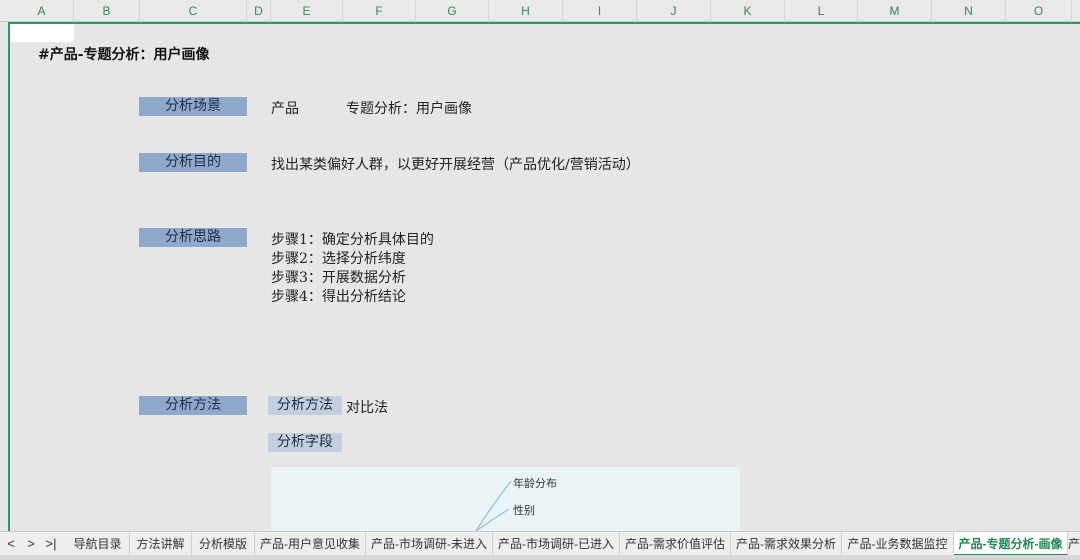 The height and width of the screenshot is (559, 1080). What do you see at coordinates (305, 442) in the screenshot?
I see `field-label: 分析字段` at bounding box center [305, 442].